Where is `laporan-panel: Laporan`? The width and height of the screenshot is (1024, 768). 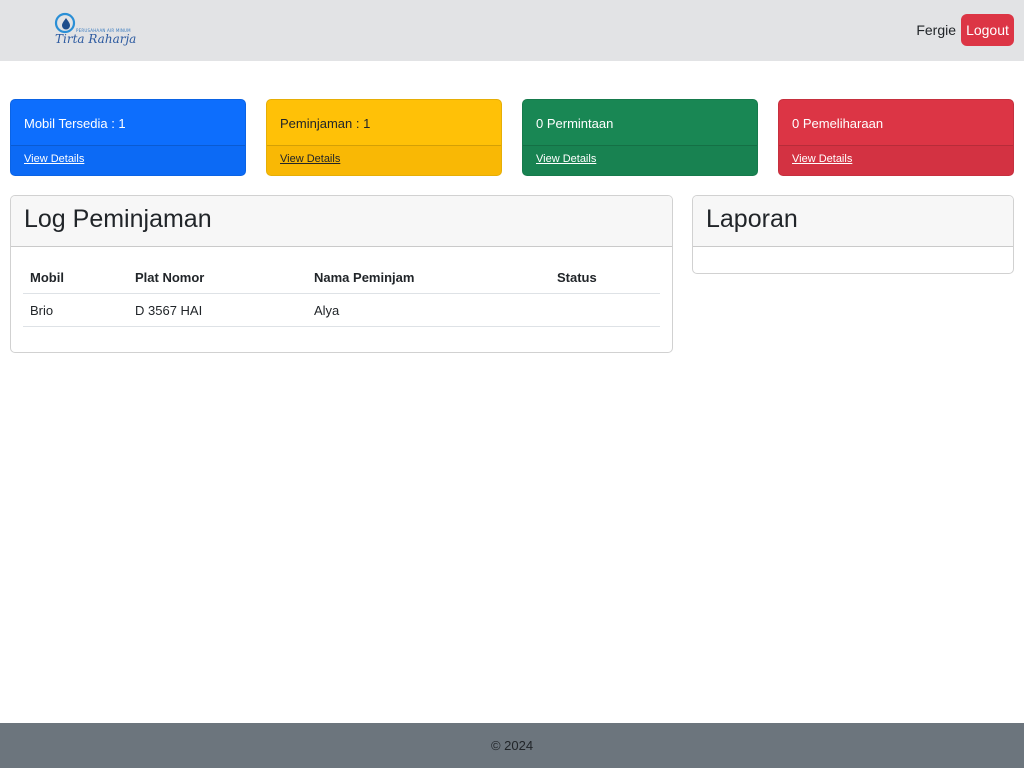 laporan-panel: Laporan is located at coordinates (853, 234).